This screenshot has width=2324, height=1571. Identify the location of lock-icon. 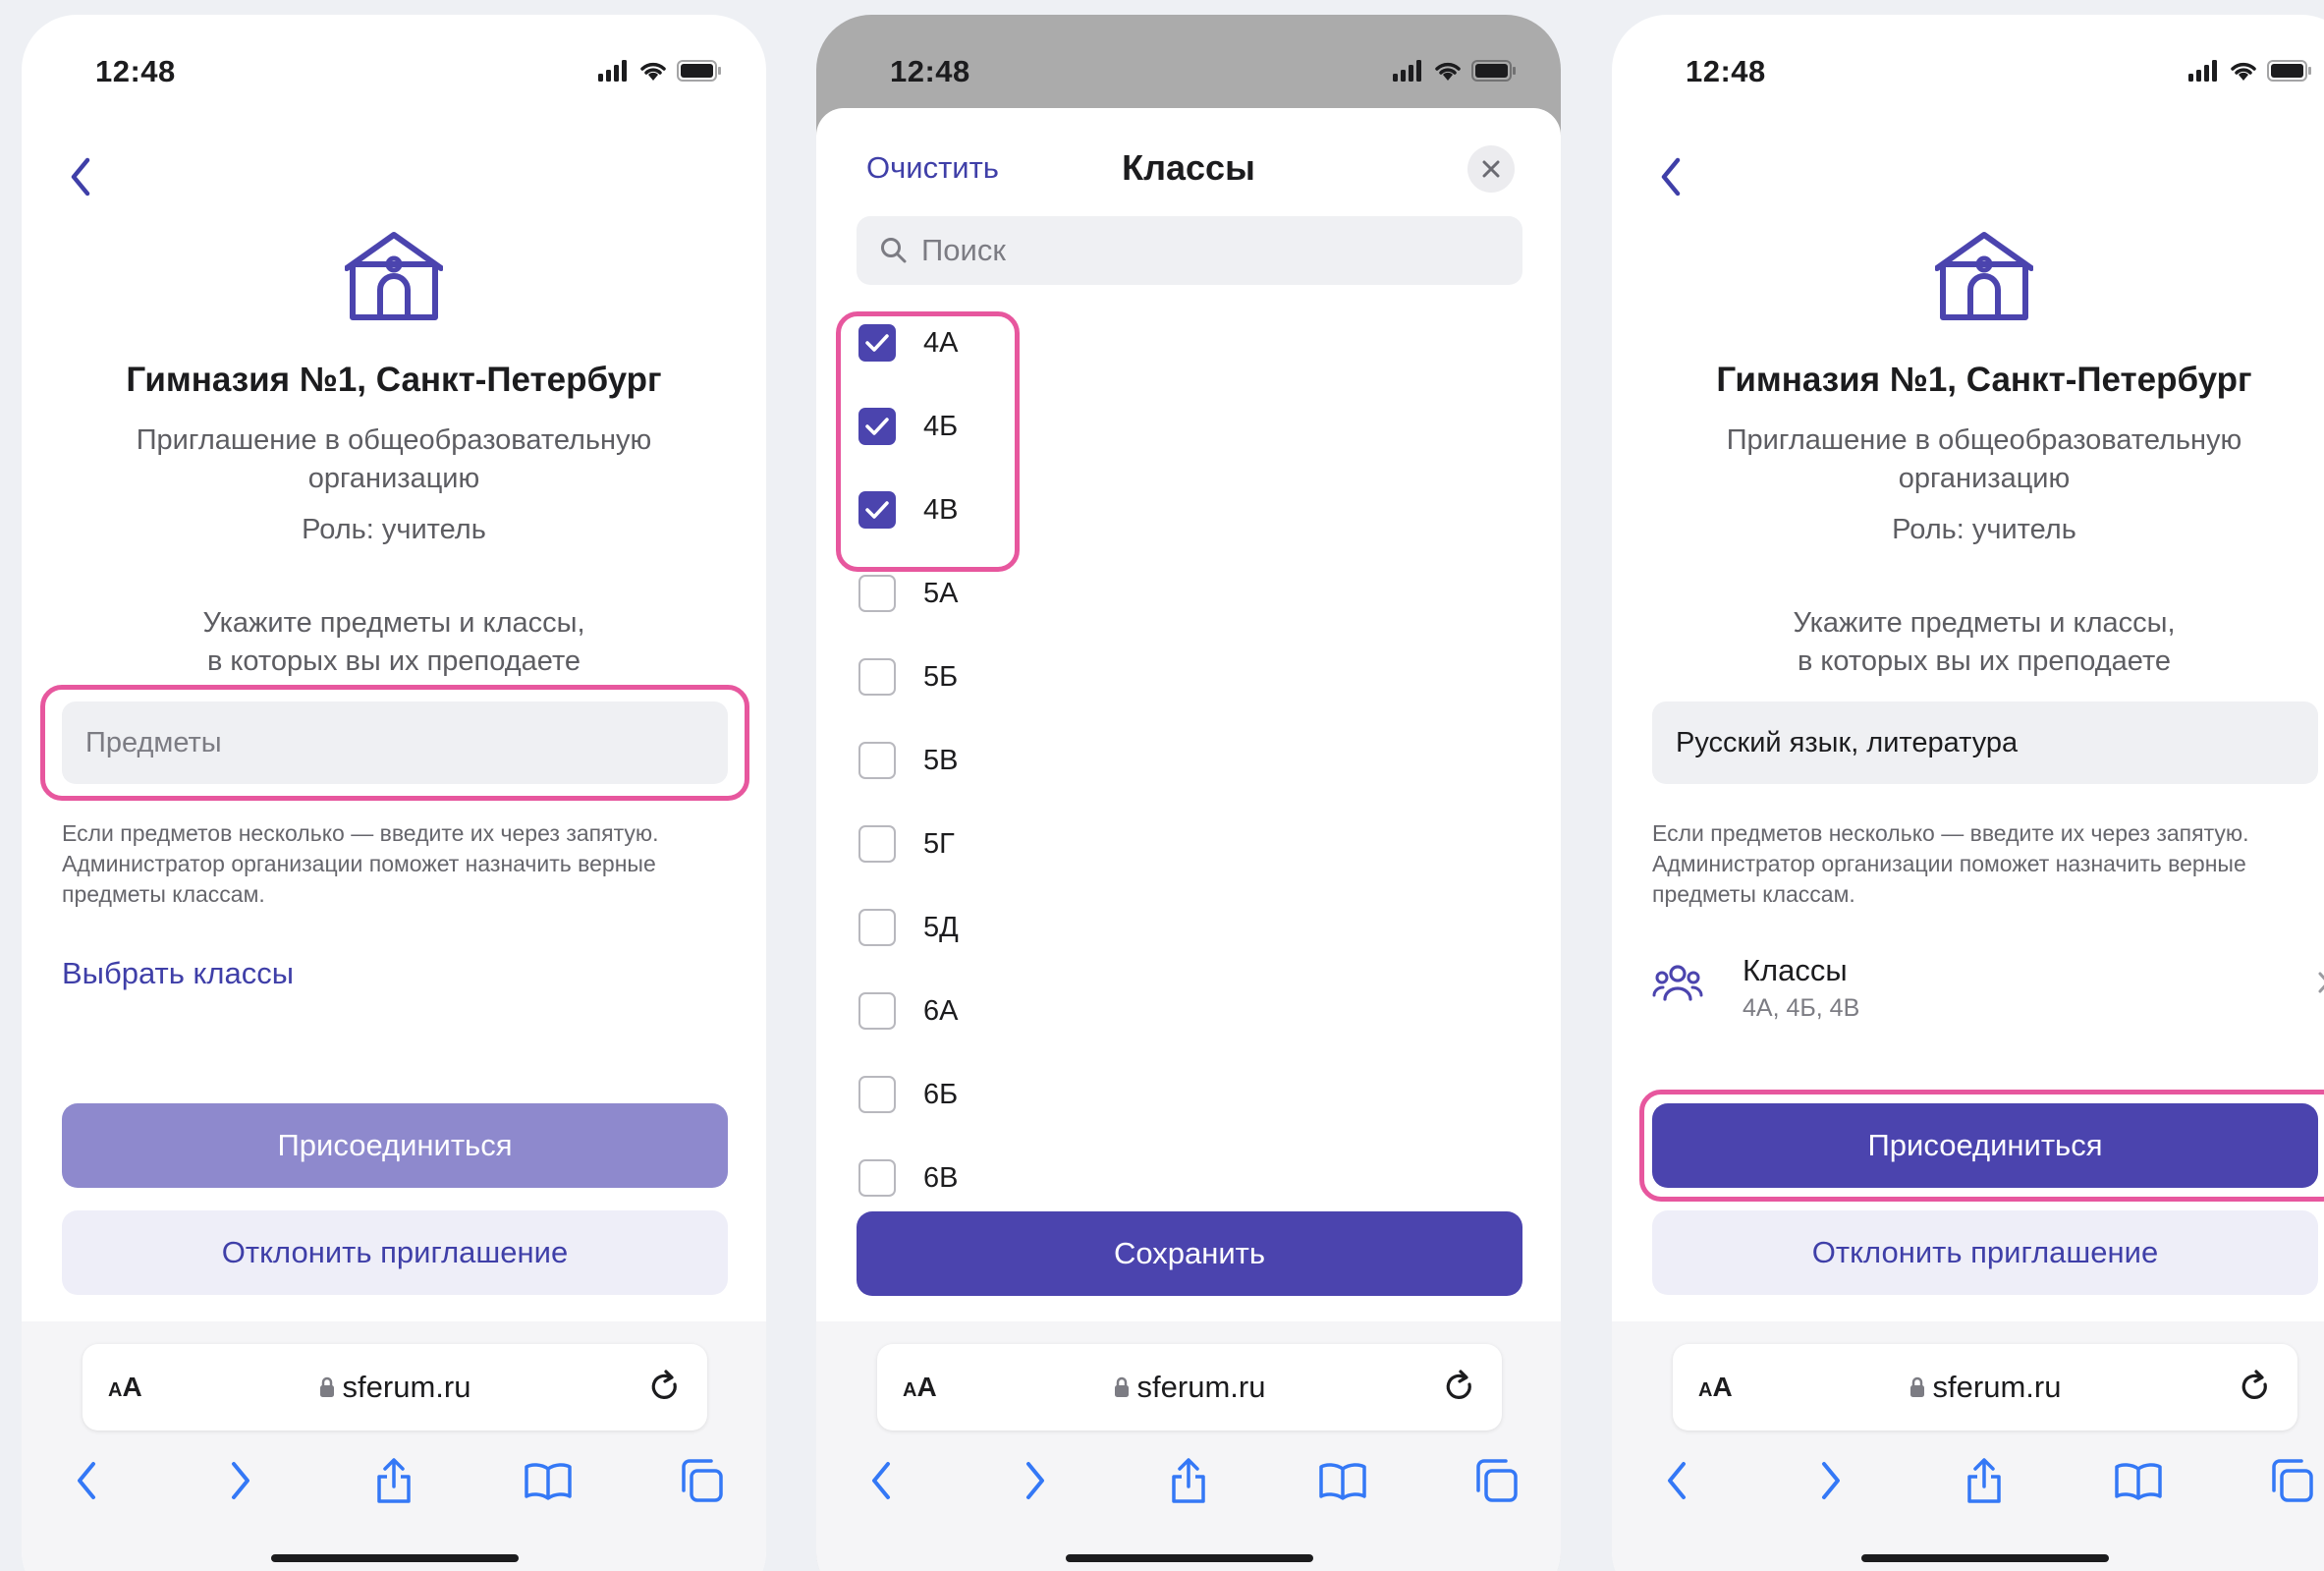
(1121, 1386).